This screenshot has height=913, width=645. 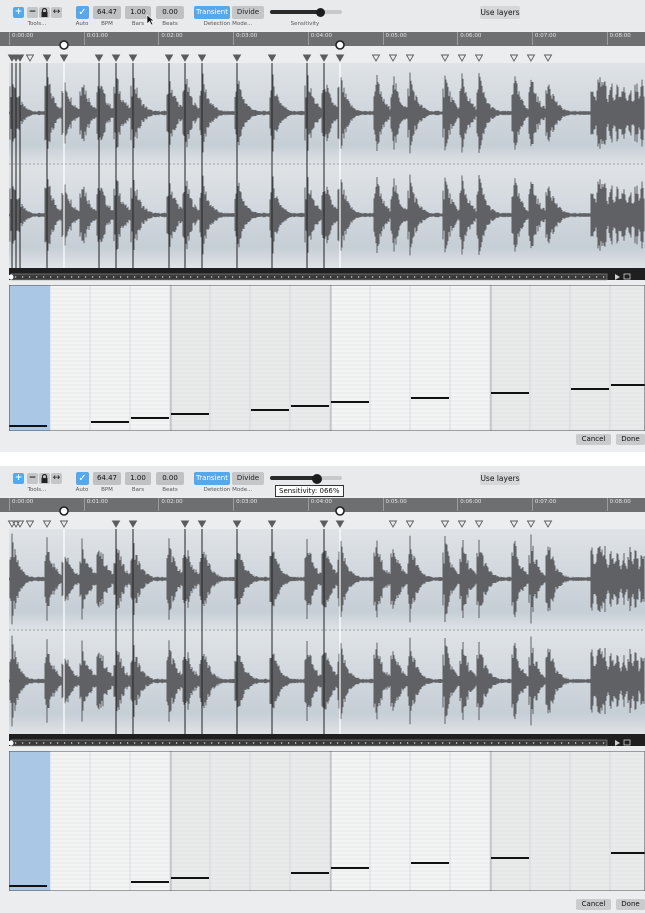 What do you see at coordinates (150, 20) in the screenshot?
I see `mouse-cursor-icon` at bounding box center [150, 20].